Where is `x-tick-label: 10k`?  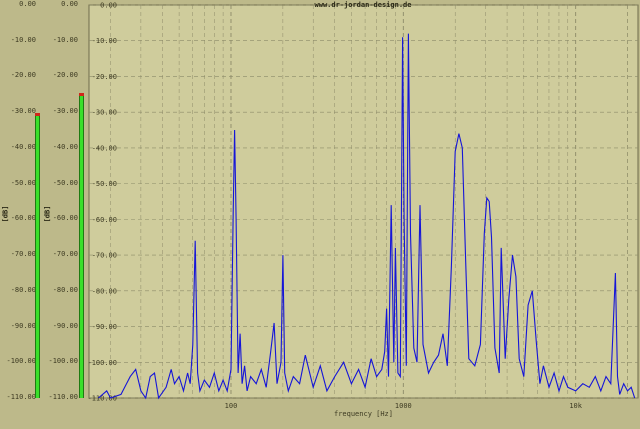 x-tick-label: 10k is located at coordinates (575, 406).